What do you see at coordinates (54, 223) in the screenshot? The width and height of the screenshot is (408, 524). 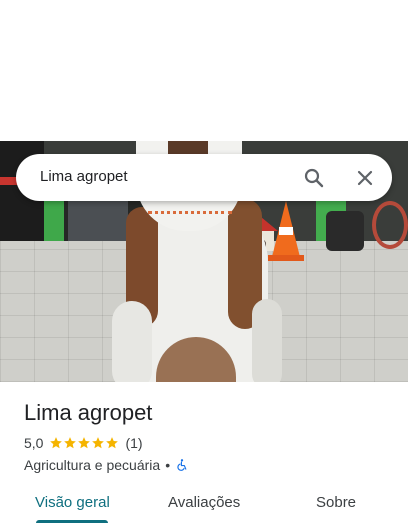 I see `photo-green-wall-left` at bounding box center [54, 223].